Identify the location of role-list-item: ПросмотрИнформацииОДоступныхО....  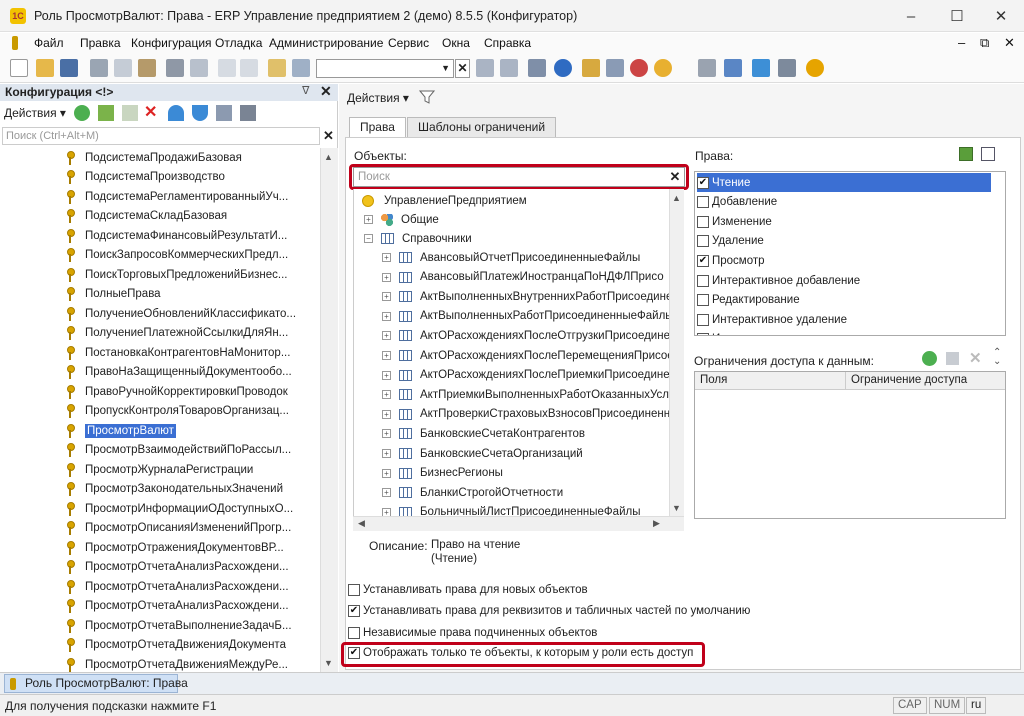
(193, 508).